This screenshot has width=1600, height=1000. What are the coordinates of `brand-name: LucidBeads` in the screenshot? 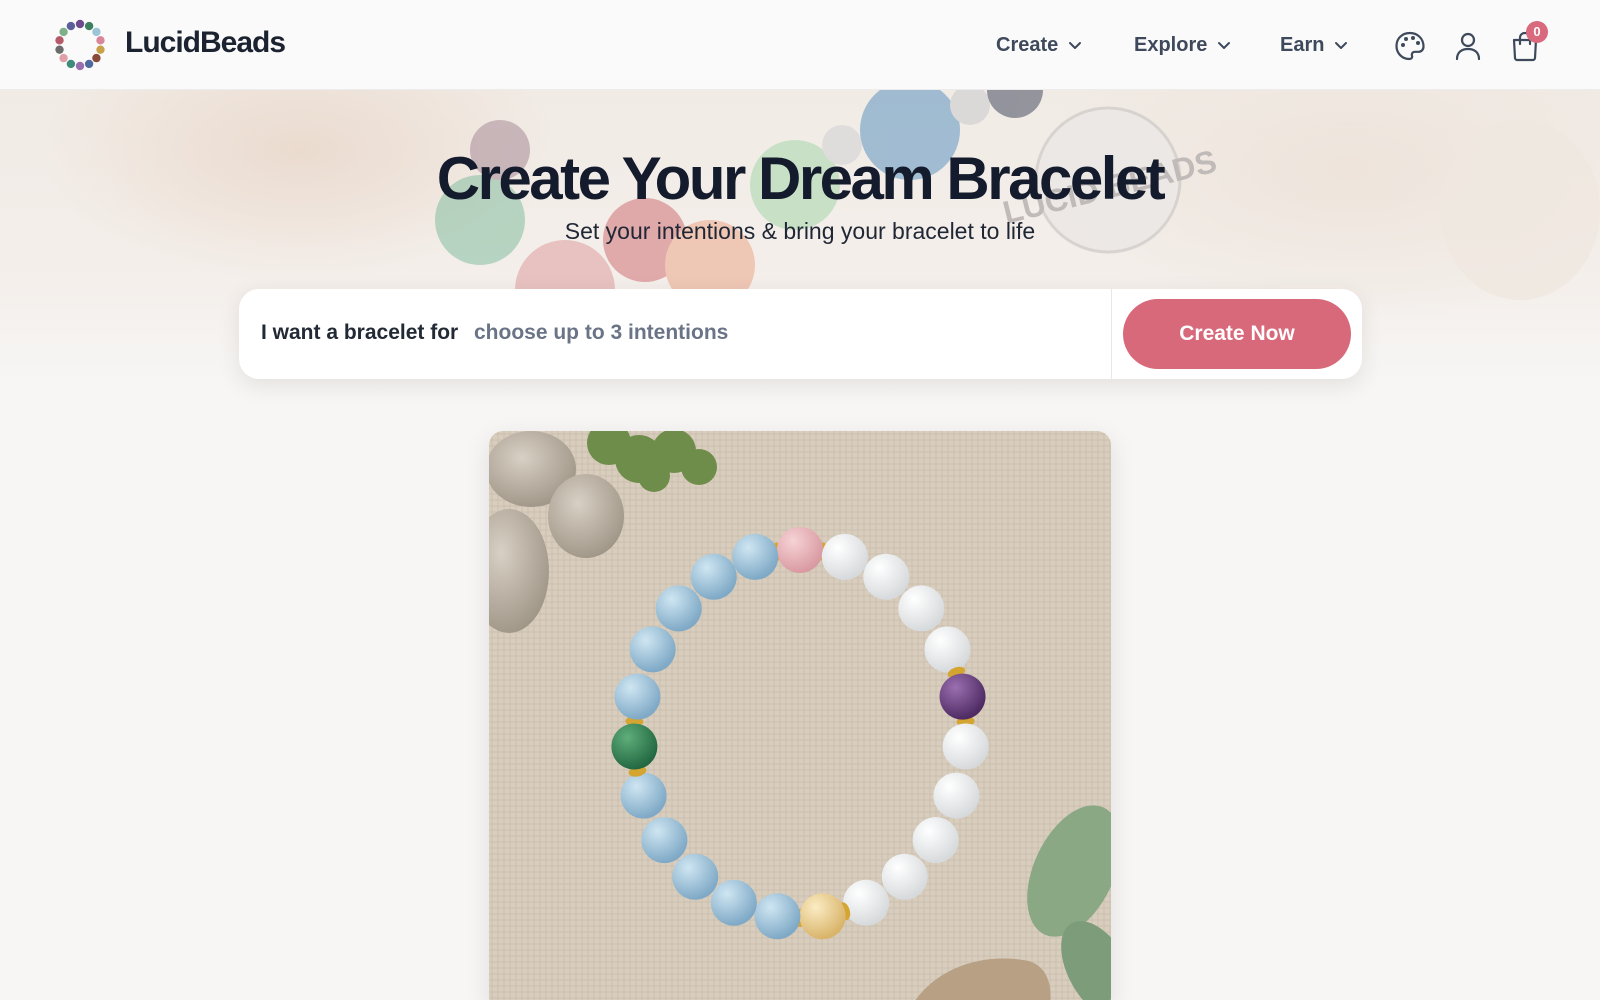 It's located at (205, 43).